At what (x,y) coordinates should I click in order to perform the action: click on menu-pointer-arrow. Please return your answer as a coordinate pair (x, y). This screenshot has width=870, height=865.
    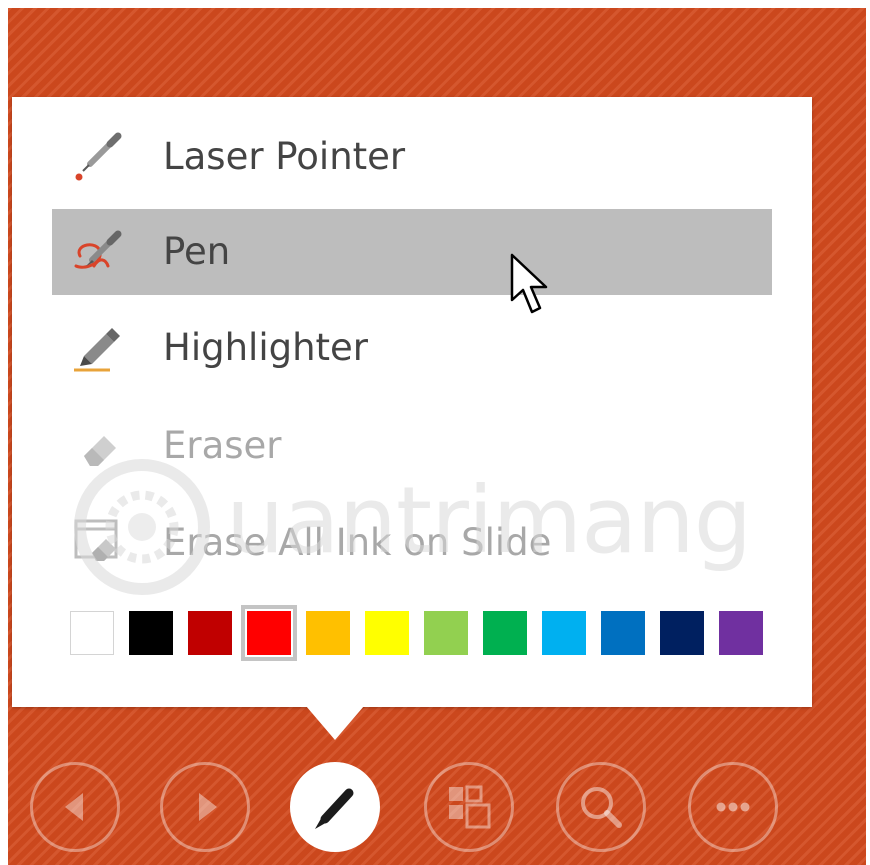
    Looking at the image, I should click on (335, 723).